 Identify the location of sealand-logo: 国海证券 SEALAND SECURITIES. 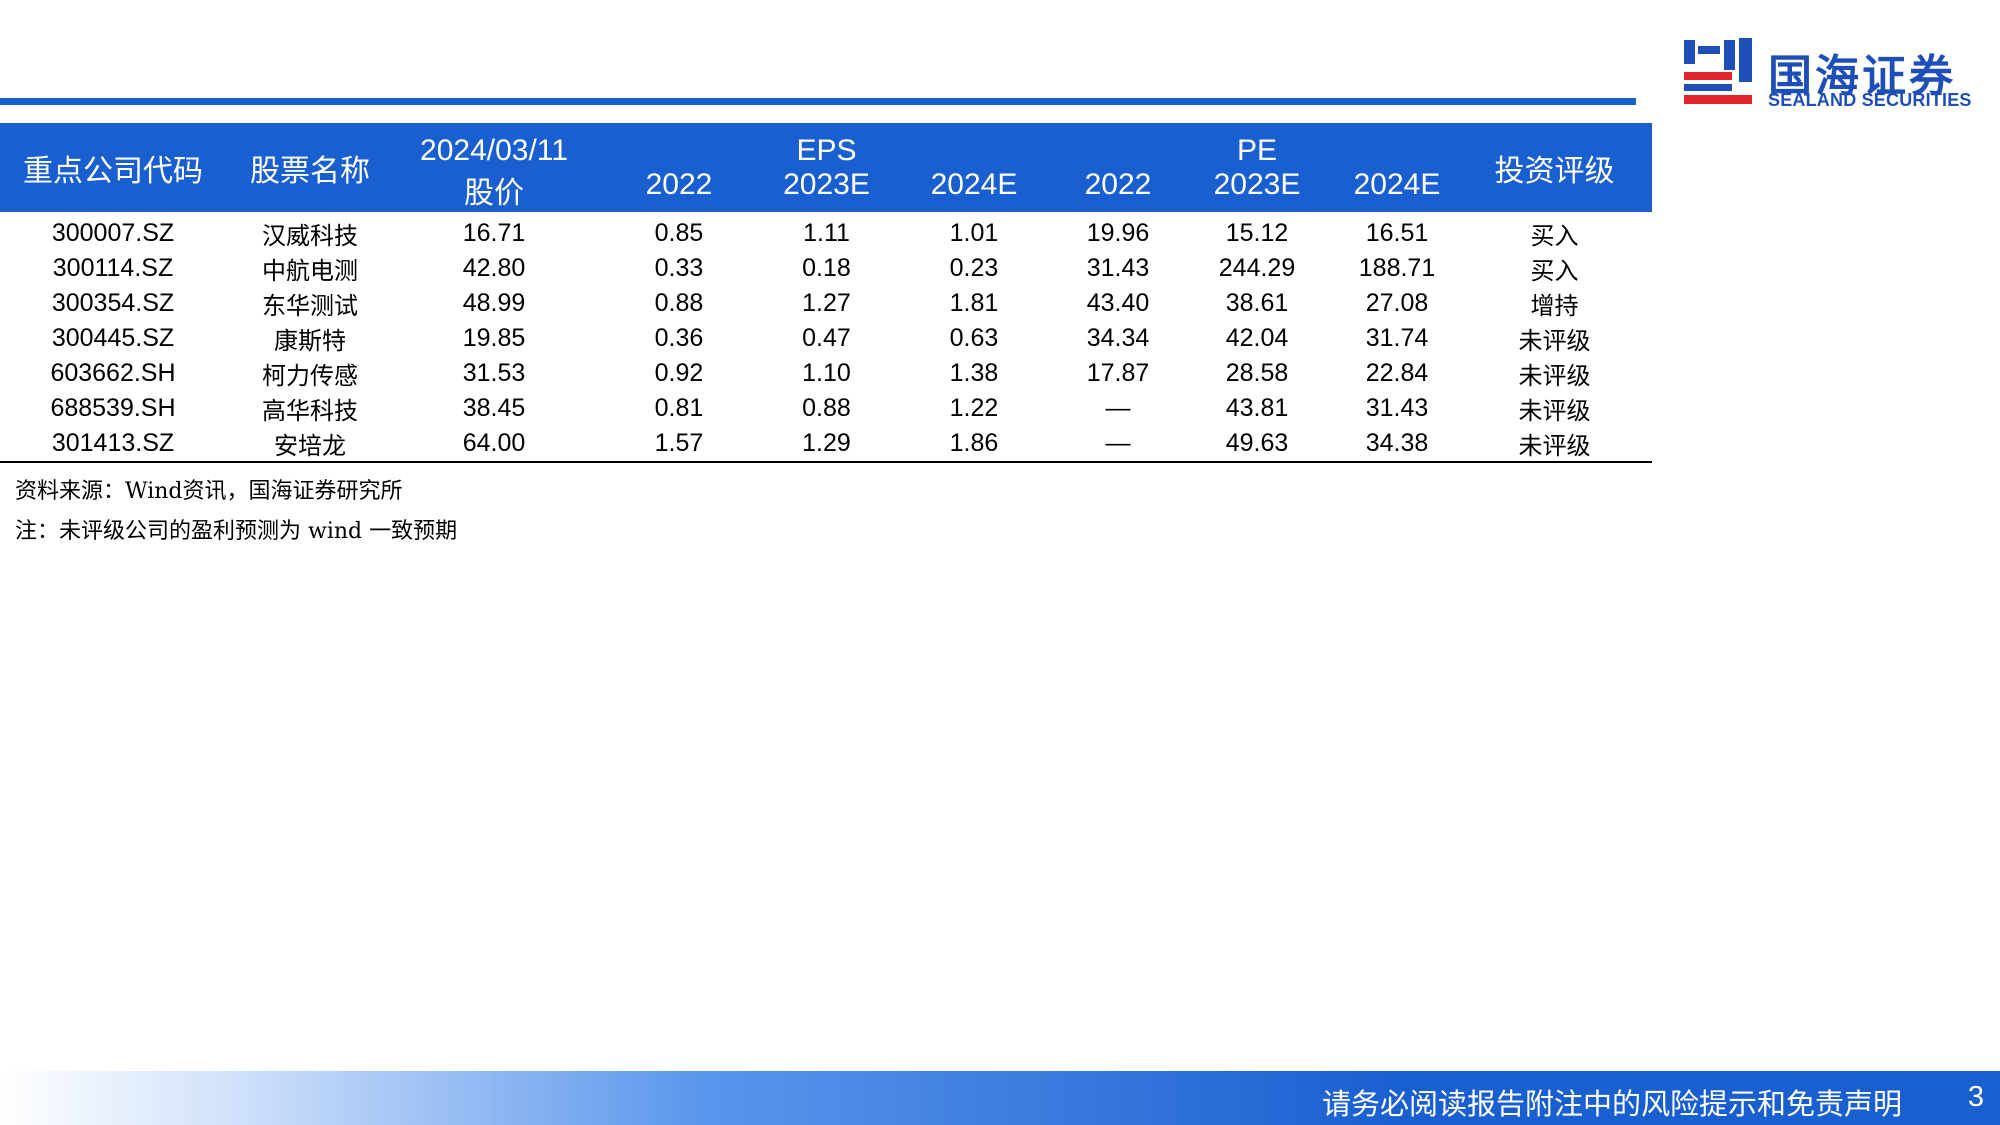
(1826, 75).